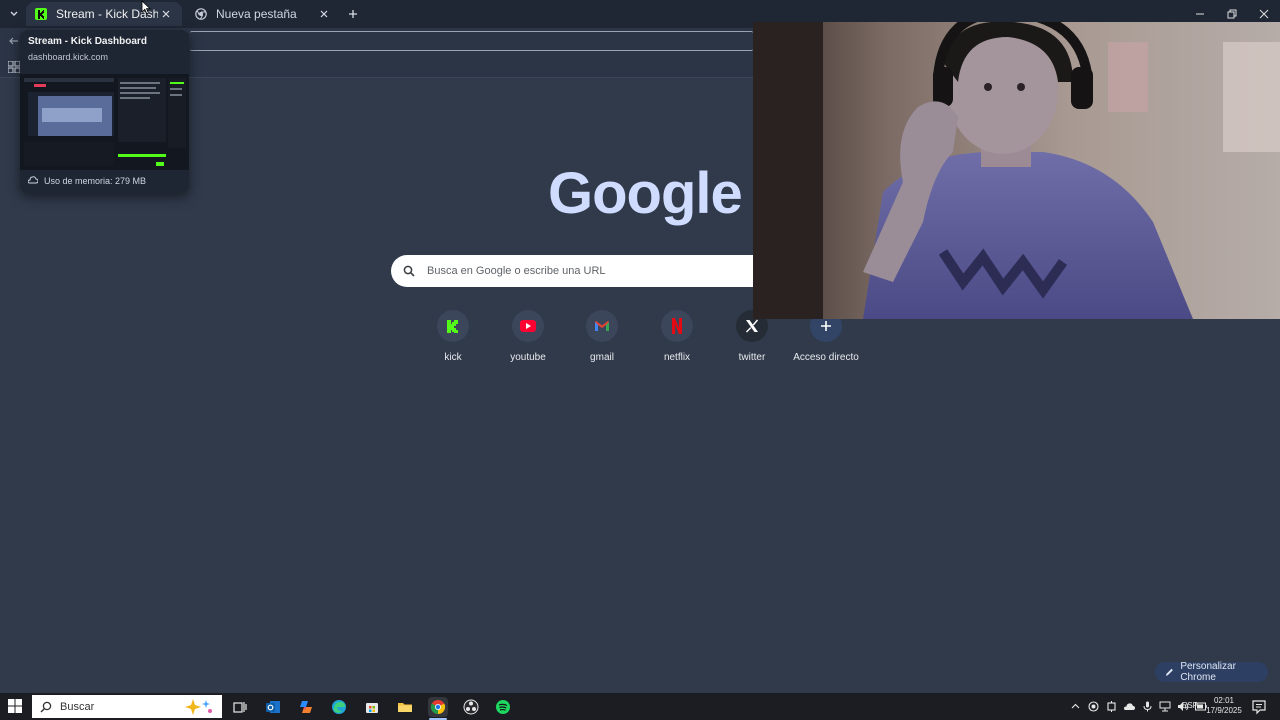  Describe the element at coordinates (14, 67) in the screenshot. I see `apps-grid-icon` at that location.